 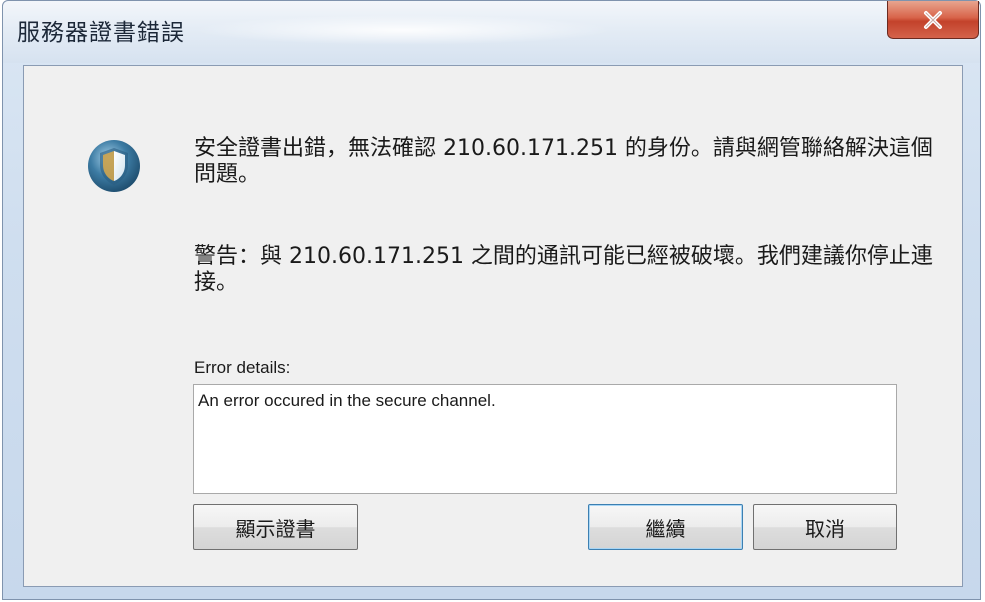 I want to click on title-bar-glow, so click(x=403, y=30).